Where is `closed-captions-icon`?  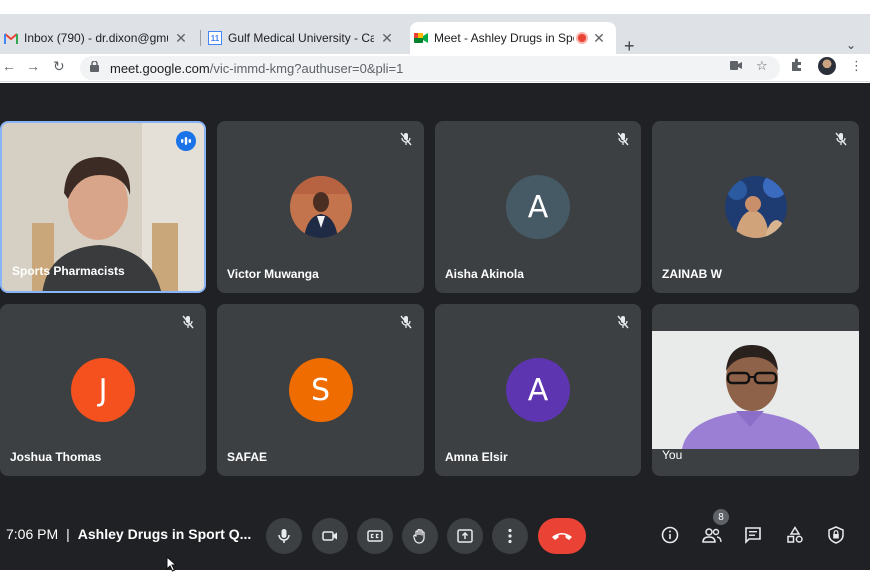 closed-captions-icon is located at coordinates (375, 536).